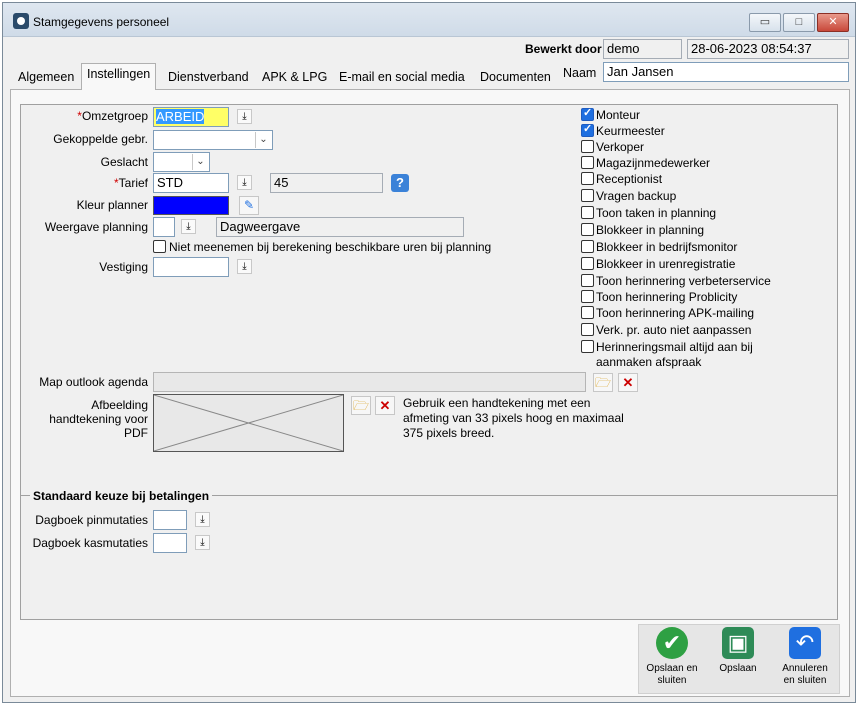 This screenshot has width=858, height=705. What do you see at coordinates (805, 660) in the screenshot?
I see `cancel-close-button: ↶ Annuleren en sluiten` at bounding box center [805, 660].